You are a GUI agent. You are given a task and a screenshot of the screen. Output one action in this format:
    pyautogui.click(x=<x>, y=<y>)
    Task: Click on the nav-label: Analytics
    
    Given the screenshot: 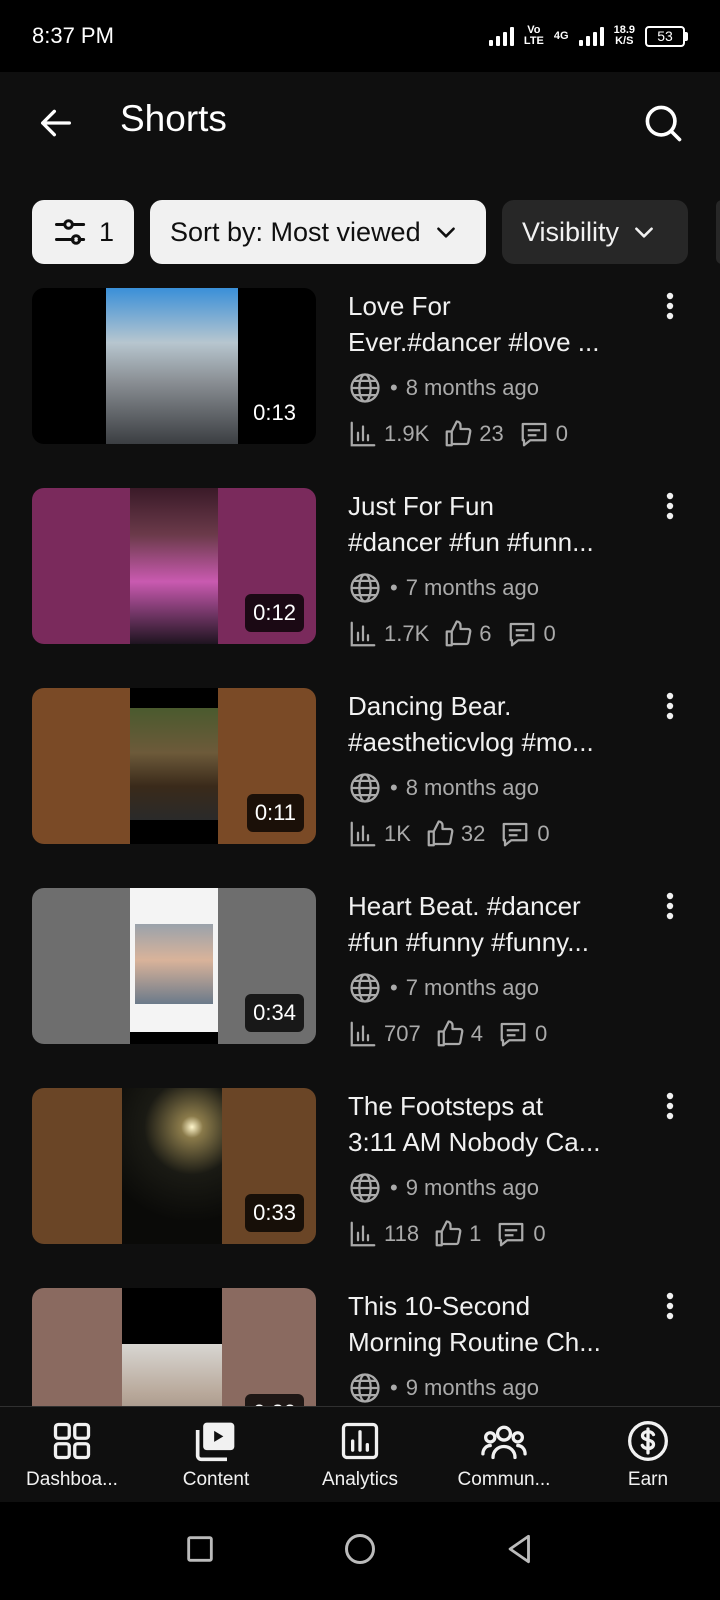 What is the action you would take?
    pyautogui.click(x=360, y=1479)
    